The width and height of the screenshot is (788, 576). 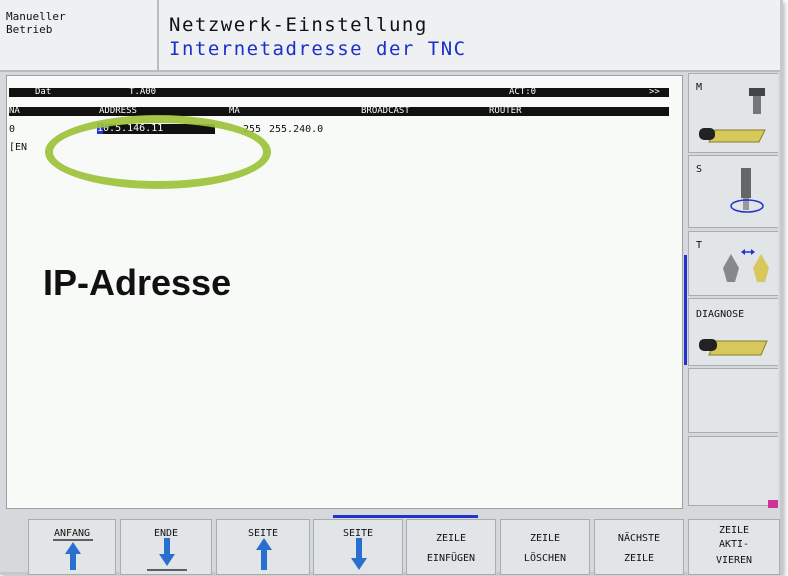 I want to click on softkey-zeile-aktivieren-line1: ZEILE, so click(x=734, y=530).